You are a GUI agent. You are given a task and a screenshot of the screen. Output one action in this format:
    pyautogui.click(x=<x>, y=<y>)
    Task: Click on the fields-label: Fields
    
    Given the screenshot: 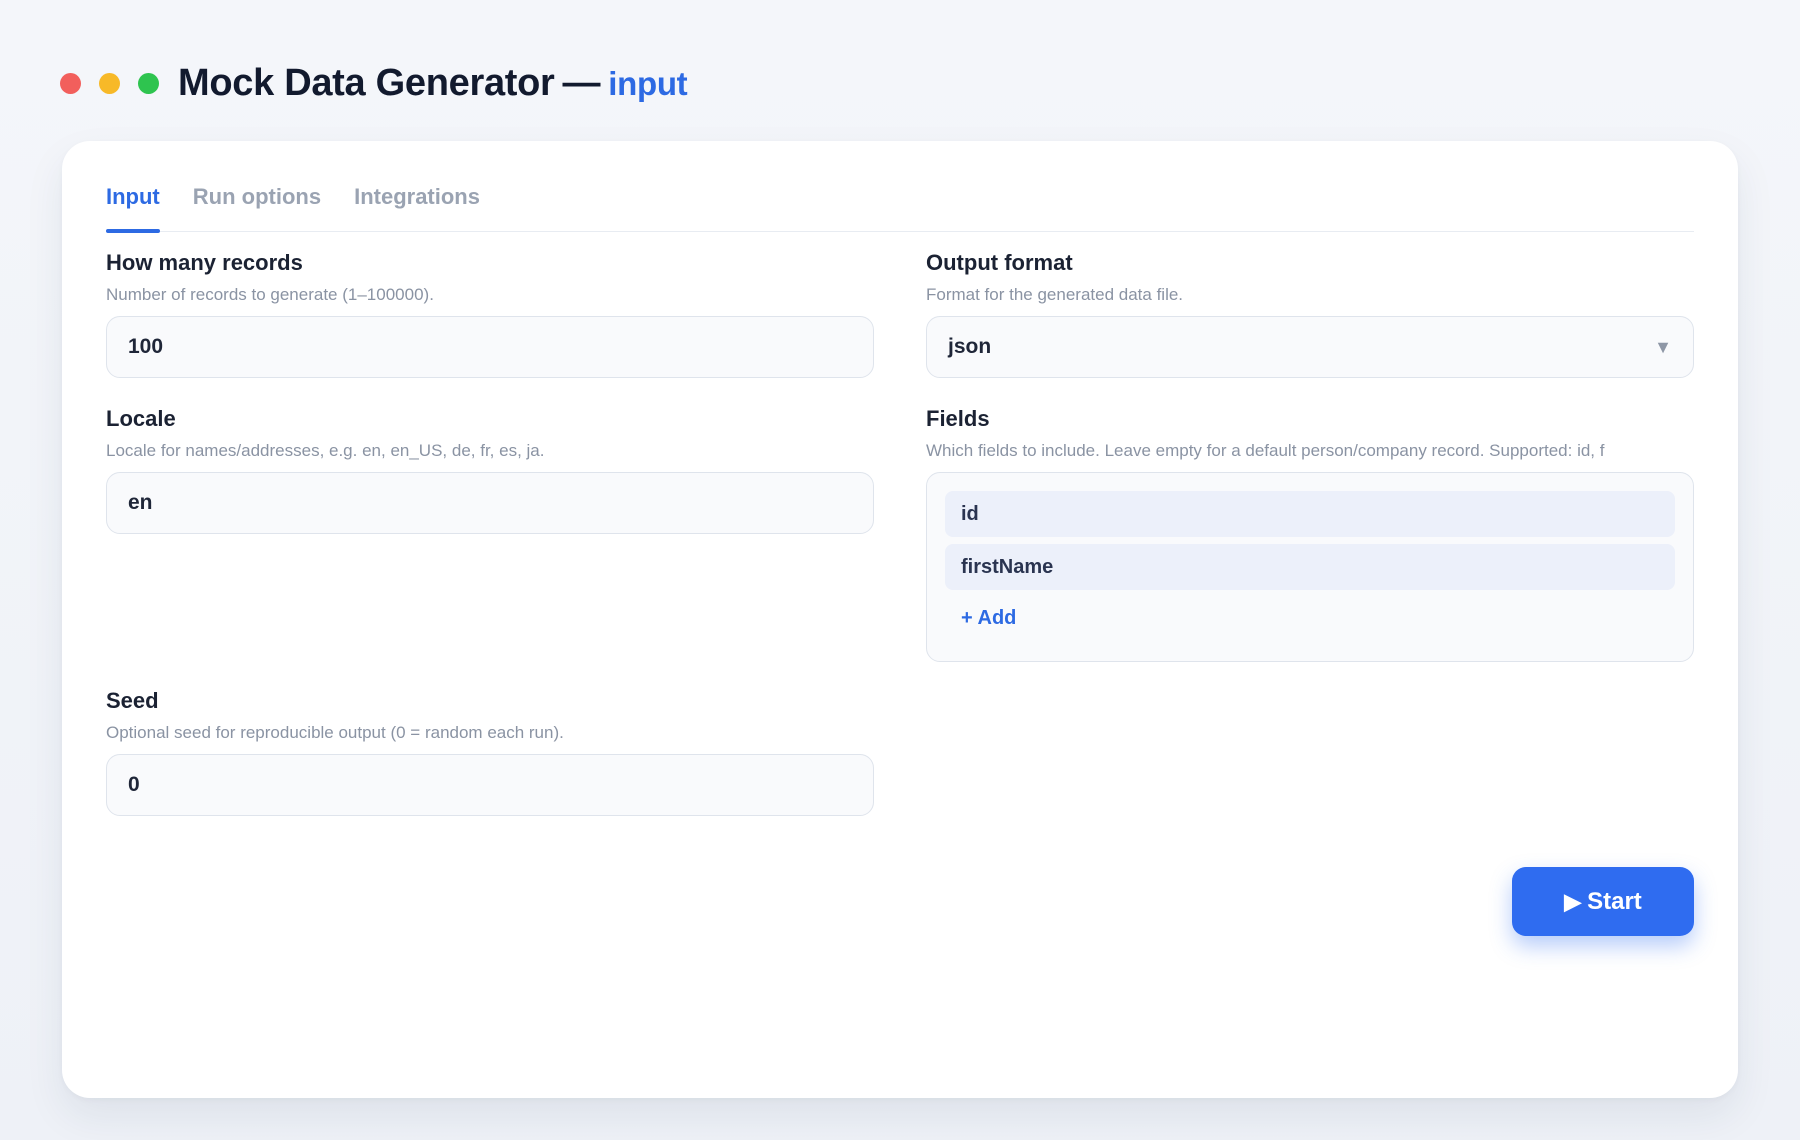 What is the action you would take?
    pyautogui.click(x=958, y=418)
    